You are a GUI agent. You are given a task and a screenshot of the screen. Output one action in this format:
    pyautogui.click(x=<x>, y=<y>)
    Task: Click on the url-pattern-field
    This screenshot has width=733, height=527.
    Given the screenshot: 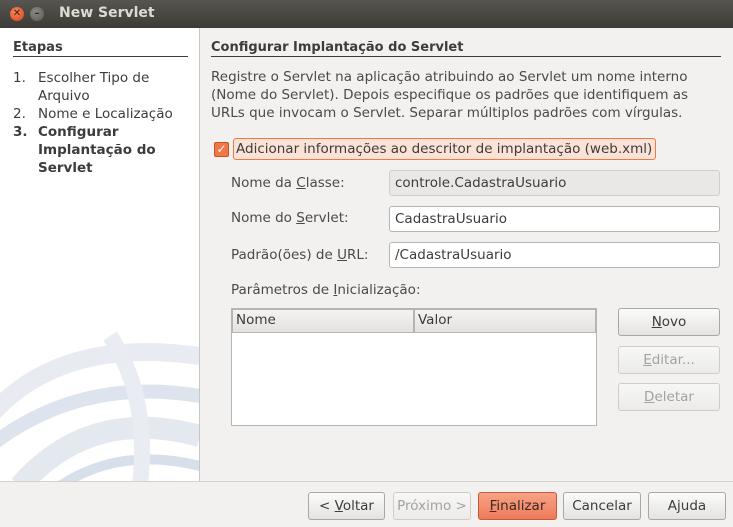 What is the action you would take?
    pyautogui.click(x=554, y=255)
    